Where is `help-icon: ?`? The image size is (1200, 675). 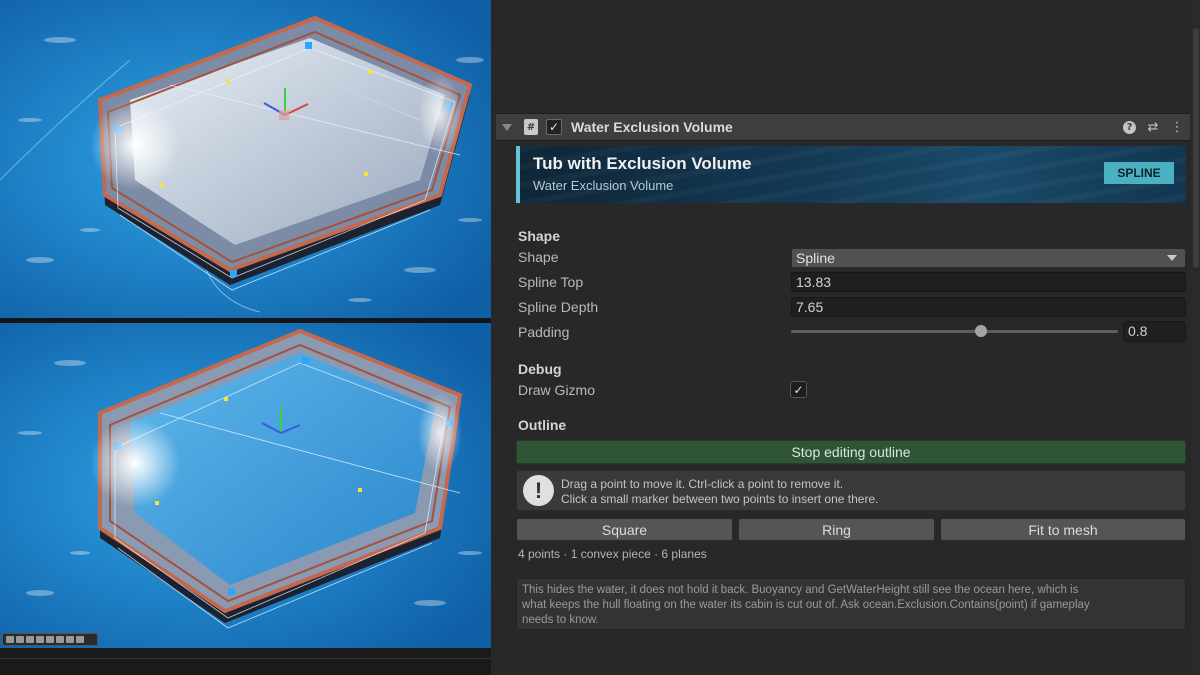 help-icon: ? is located at coordinates (1129, 127).